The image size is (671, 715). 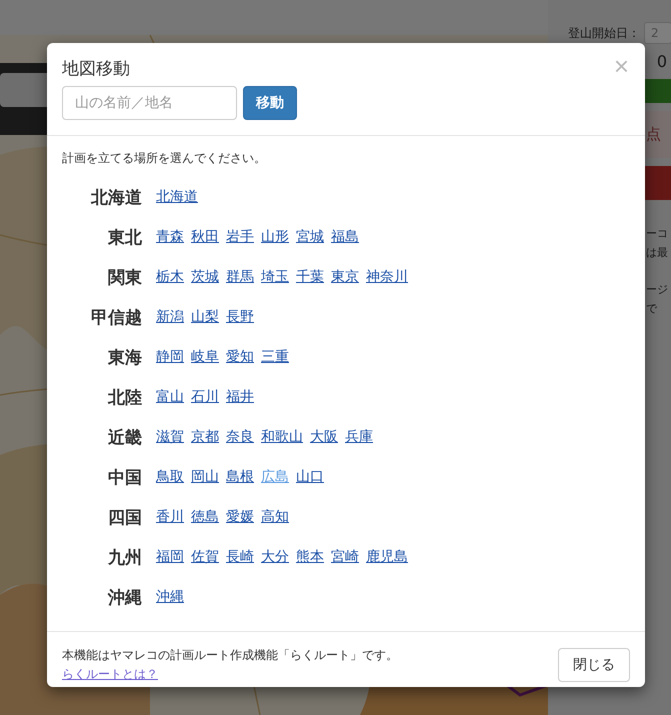 I want to click on prefecture-link: 福井, so click(x=240, y=397).